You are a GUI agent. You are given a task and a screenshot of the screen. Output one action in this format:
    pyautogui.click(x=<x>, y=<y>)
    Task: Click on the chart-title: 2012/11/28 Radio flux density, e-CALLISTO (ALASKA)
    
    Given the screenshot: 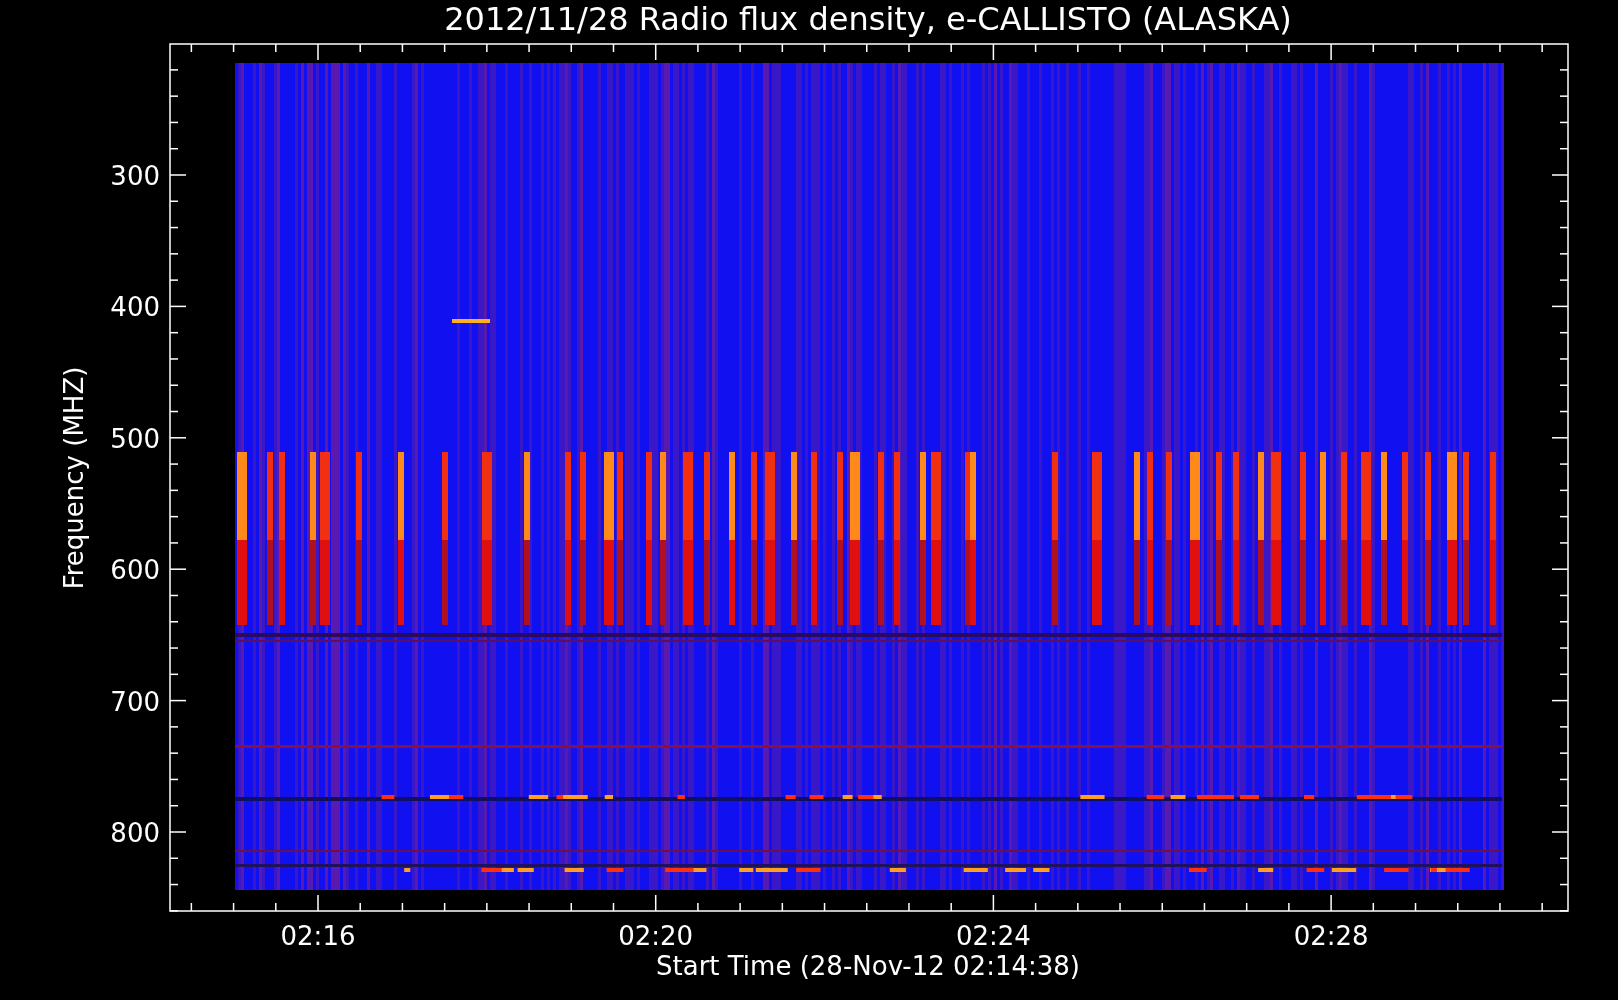 What is the action you would take?
    pyautogui.click(x=868, y=19)
    